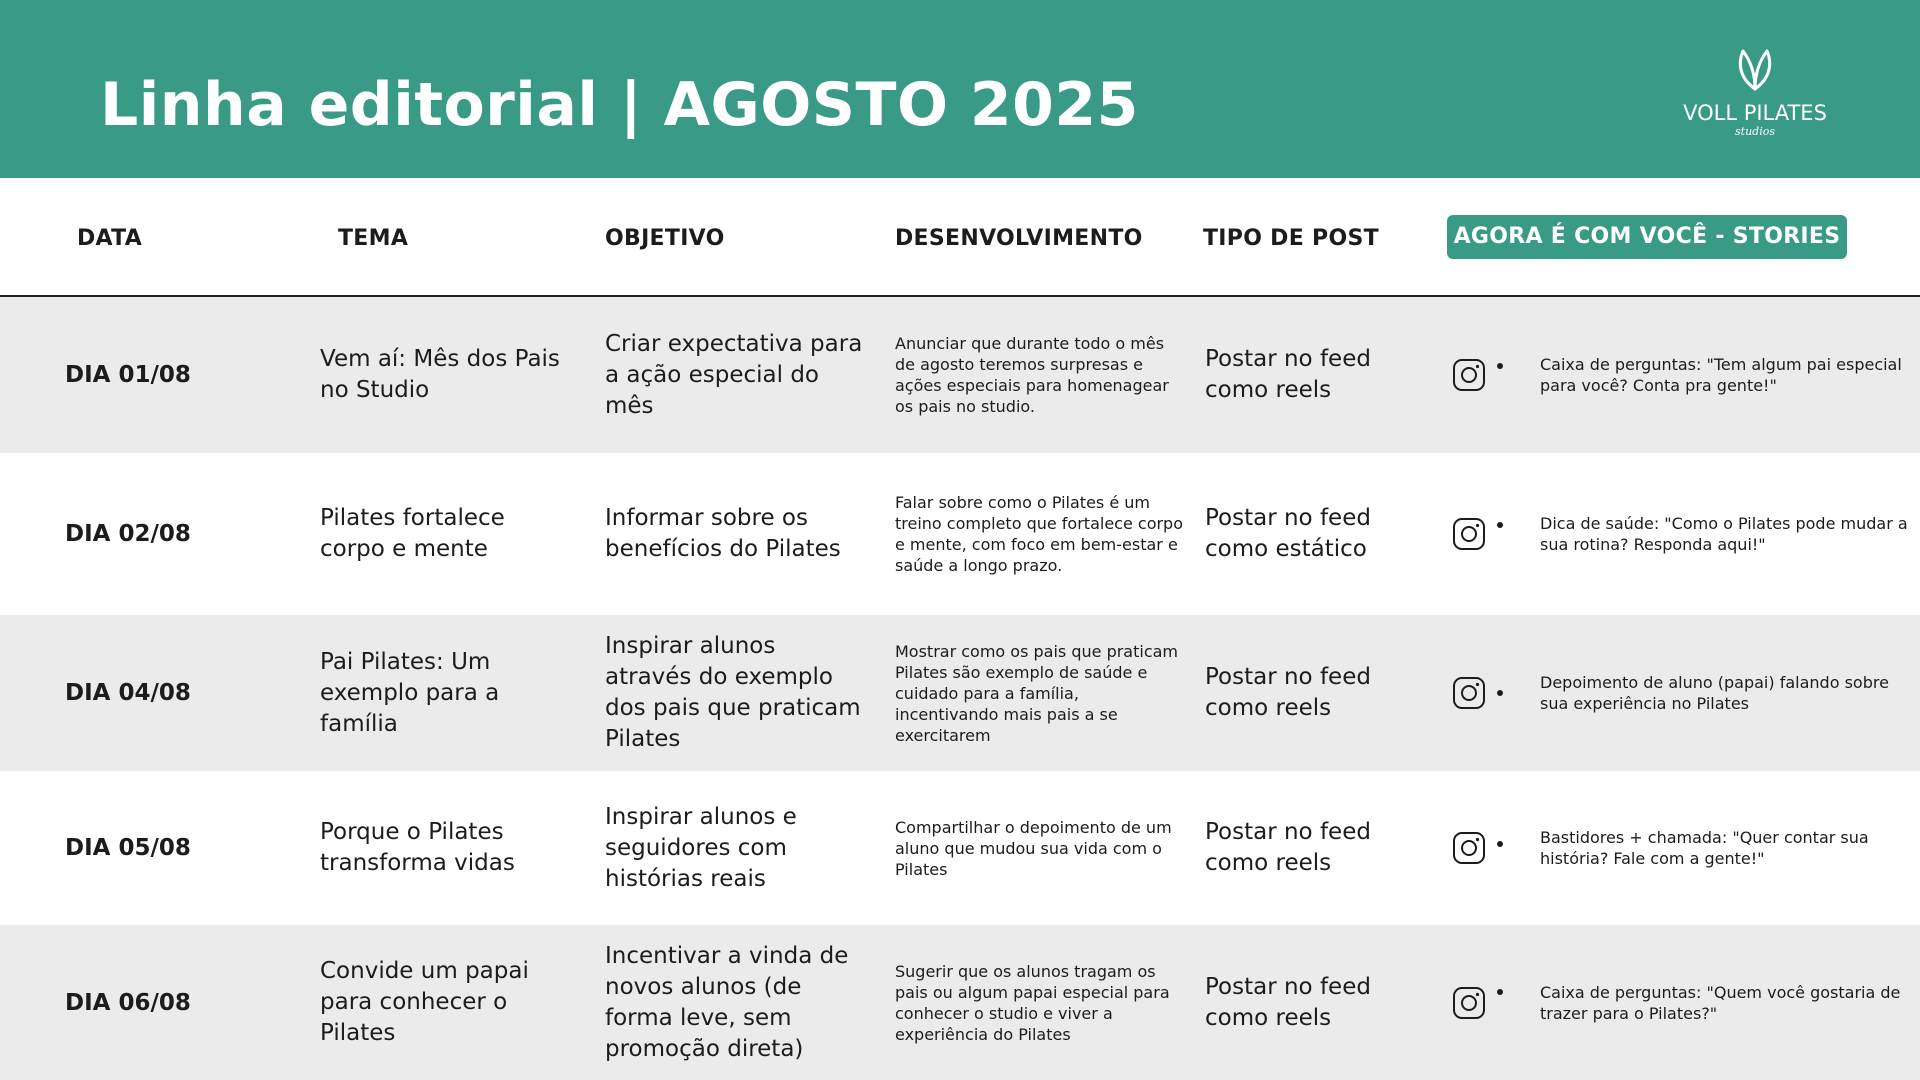  What do you see at coordinates (110, 238) in the screenshot?
I see `column-header-data: DATA` at bounding box center [110, 238].